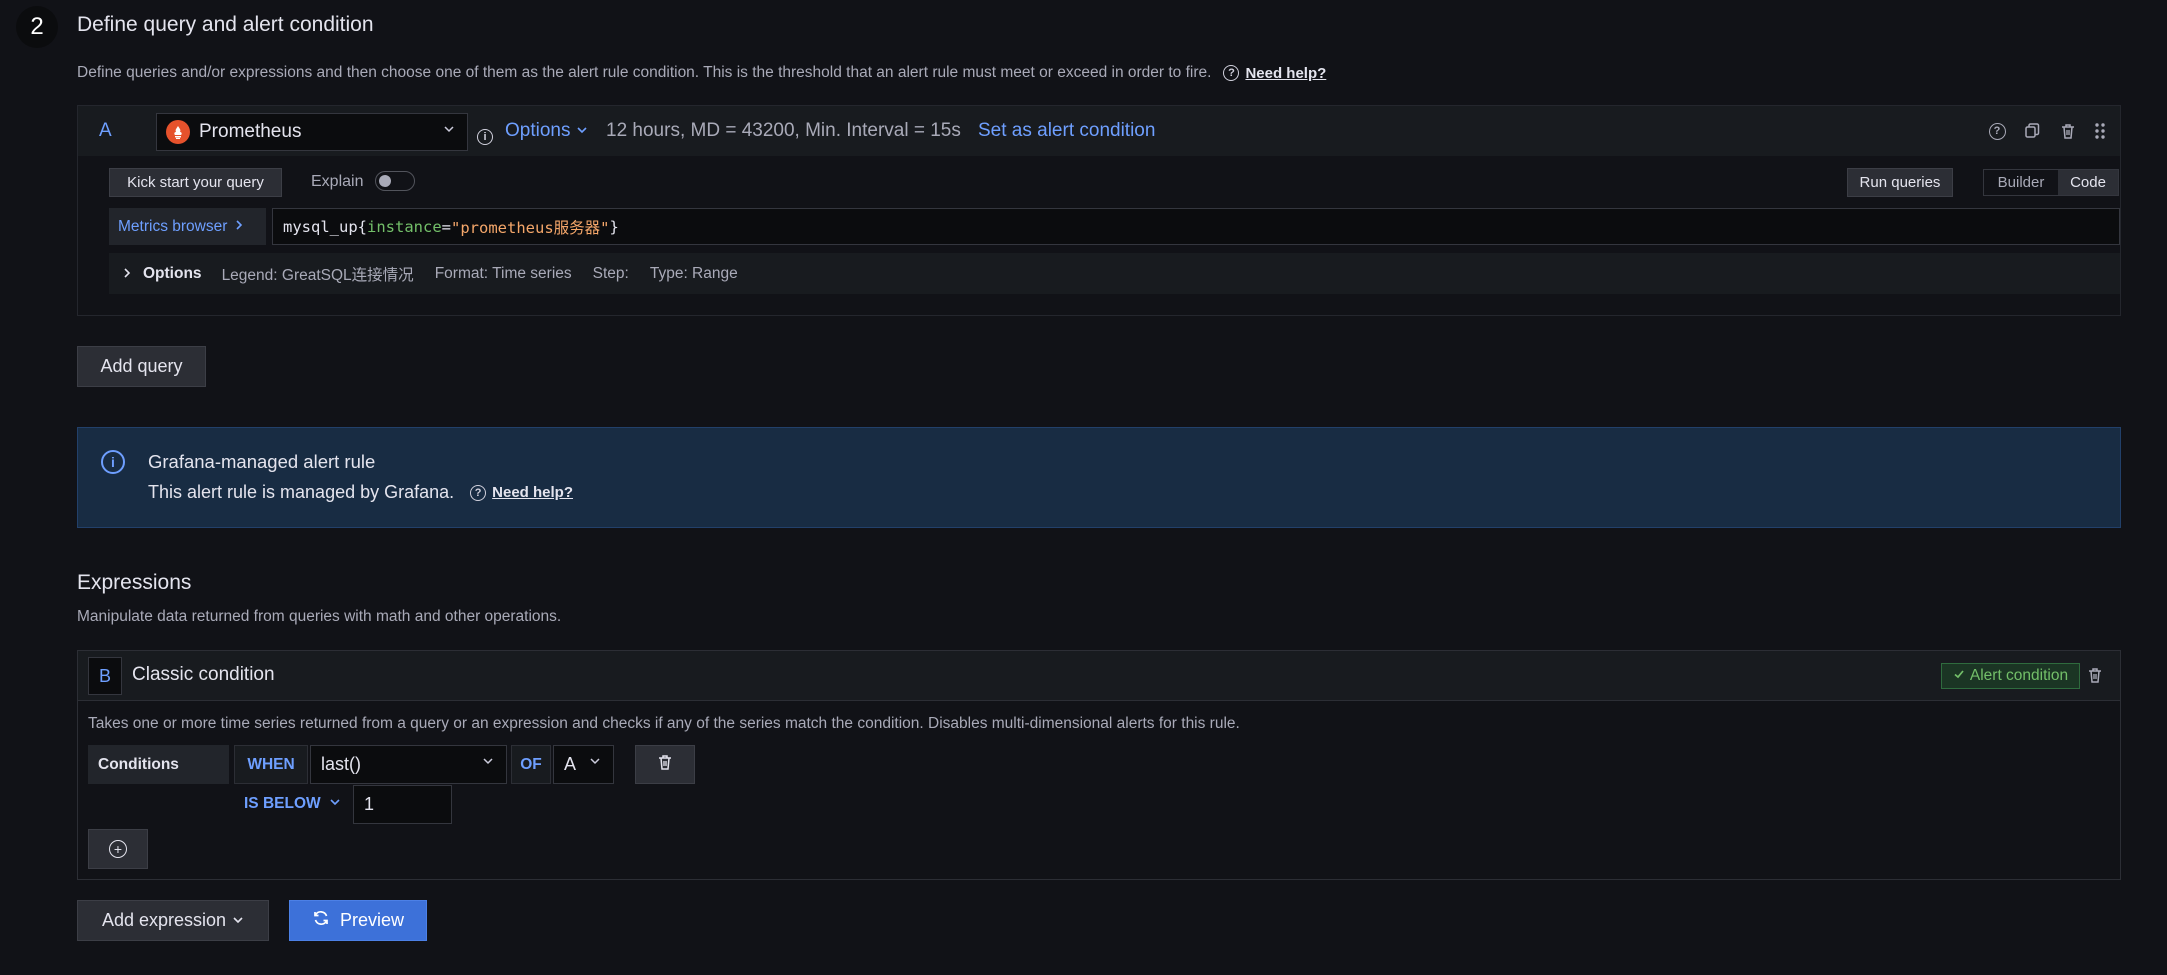  I want to click on remove-condition-button, so click(665, 764).